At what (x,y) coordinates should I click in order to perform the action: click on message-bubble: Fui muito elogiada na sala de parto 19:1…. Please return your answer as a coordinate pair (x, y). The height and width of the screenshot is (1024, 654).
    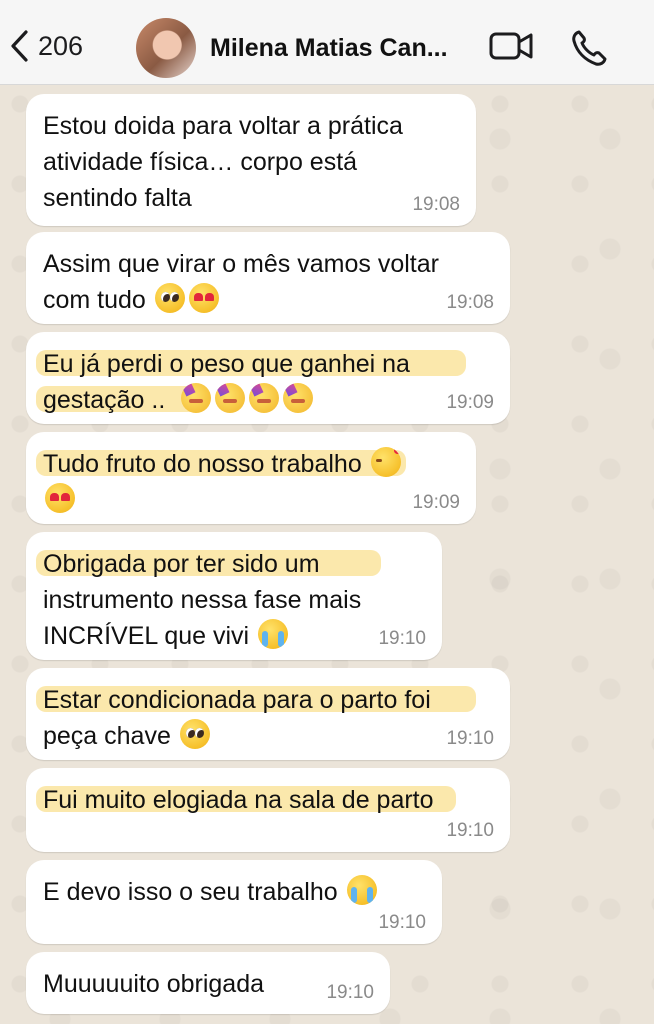
    Looking at the image, I should click on (268, 810).